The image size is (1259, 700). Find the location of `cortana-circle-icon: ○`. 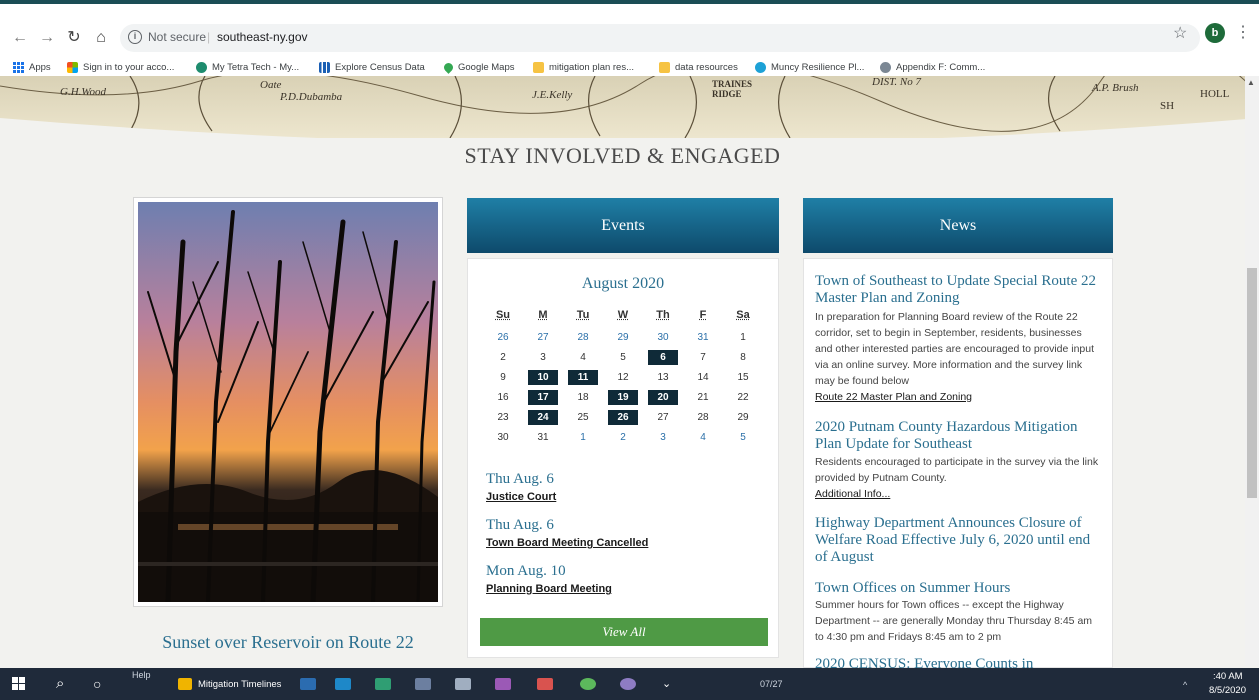

cortana-circle-icon: ○ is located at coordinates (97, 684).